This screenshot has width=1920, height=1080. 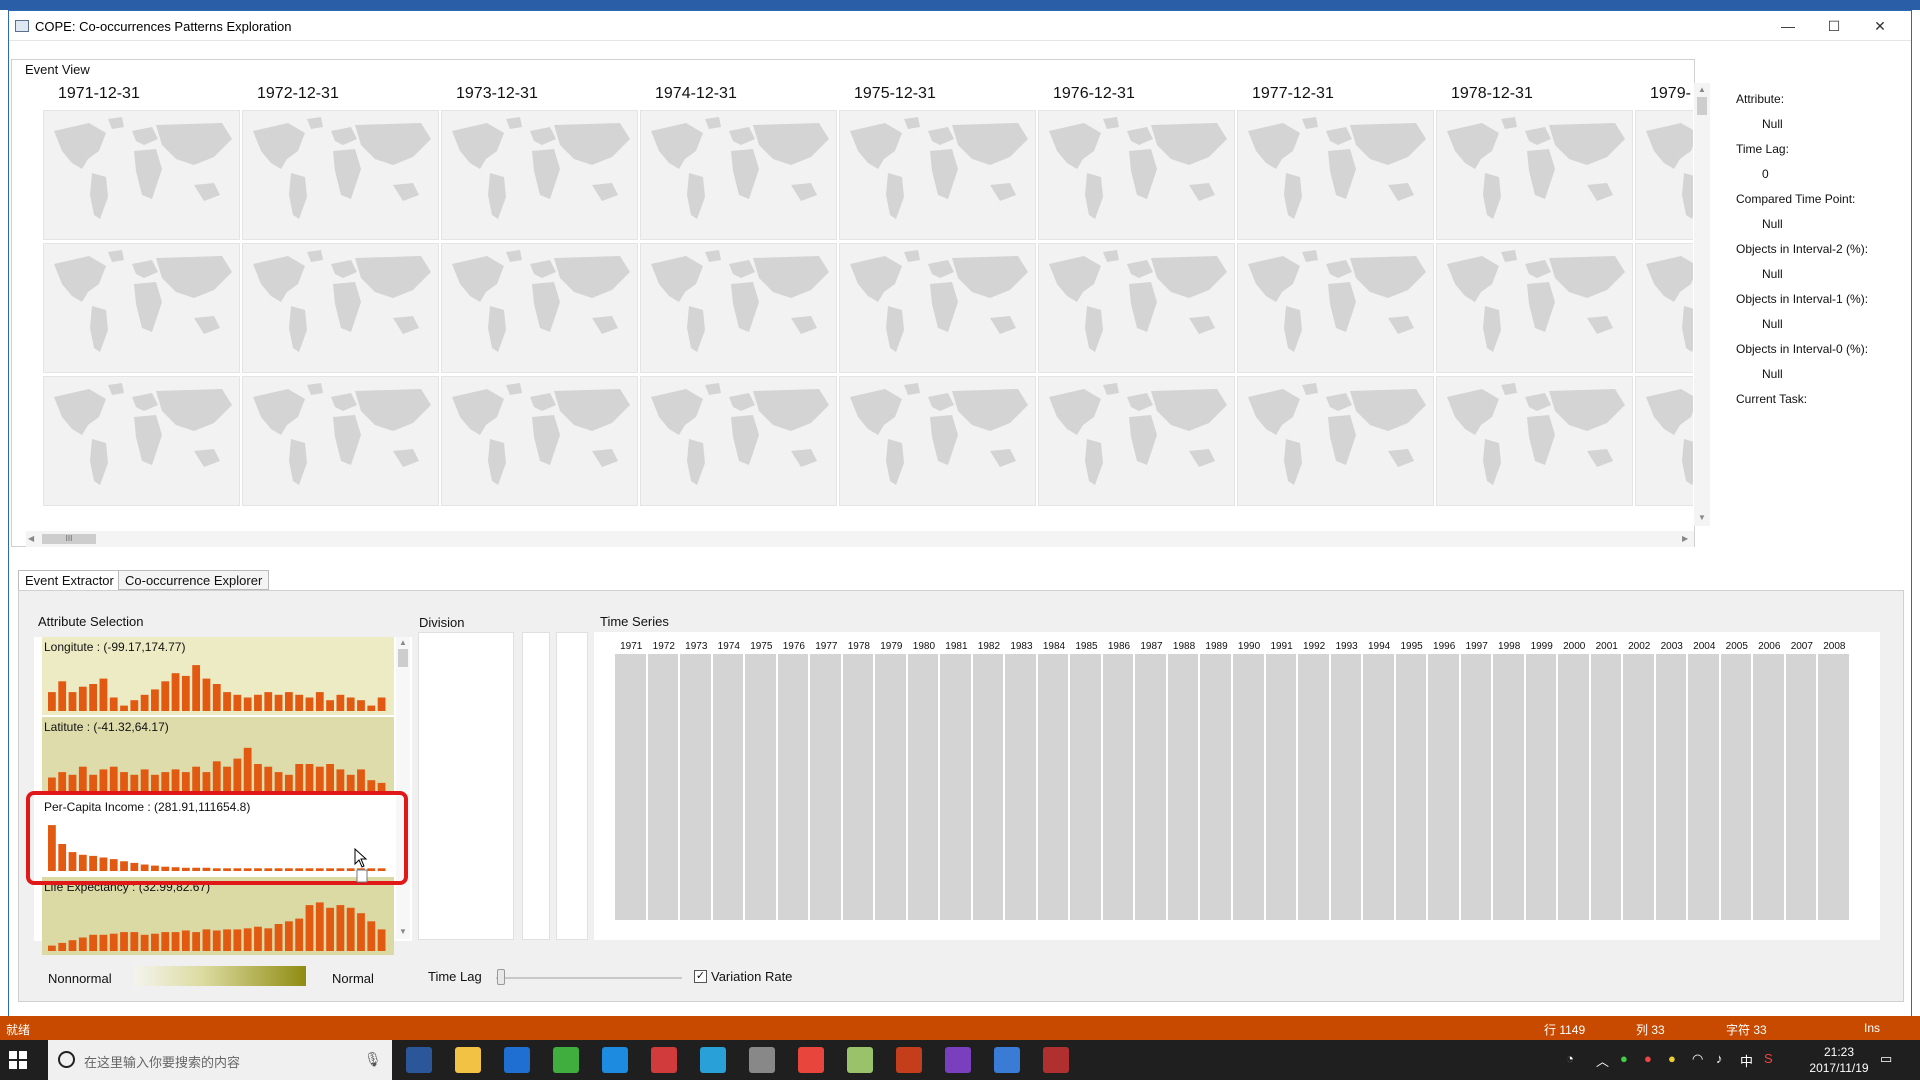 What do you see at coordinates (811, 1060) in the screenshot?
I see `chrome-icon` at bounding box center [811, 1060].